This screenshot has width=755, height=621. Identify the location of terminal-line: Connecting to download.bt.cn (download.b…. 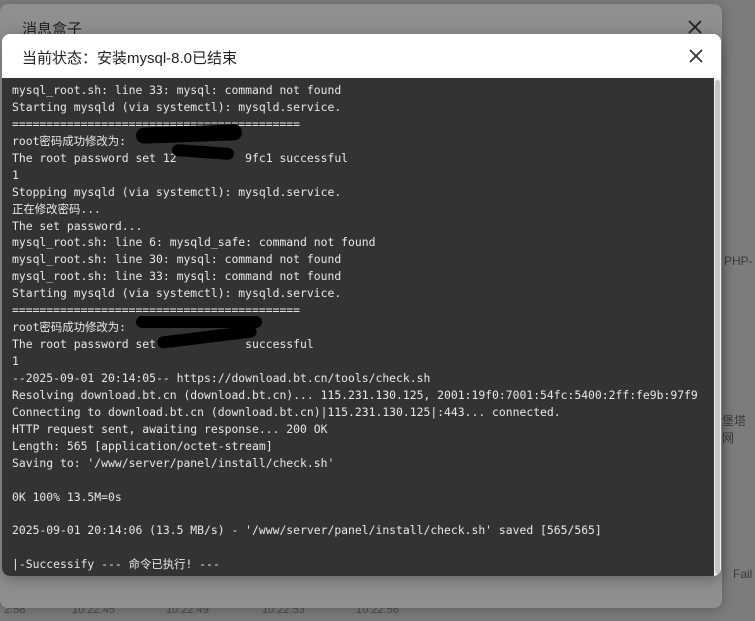
(286, 411).